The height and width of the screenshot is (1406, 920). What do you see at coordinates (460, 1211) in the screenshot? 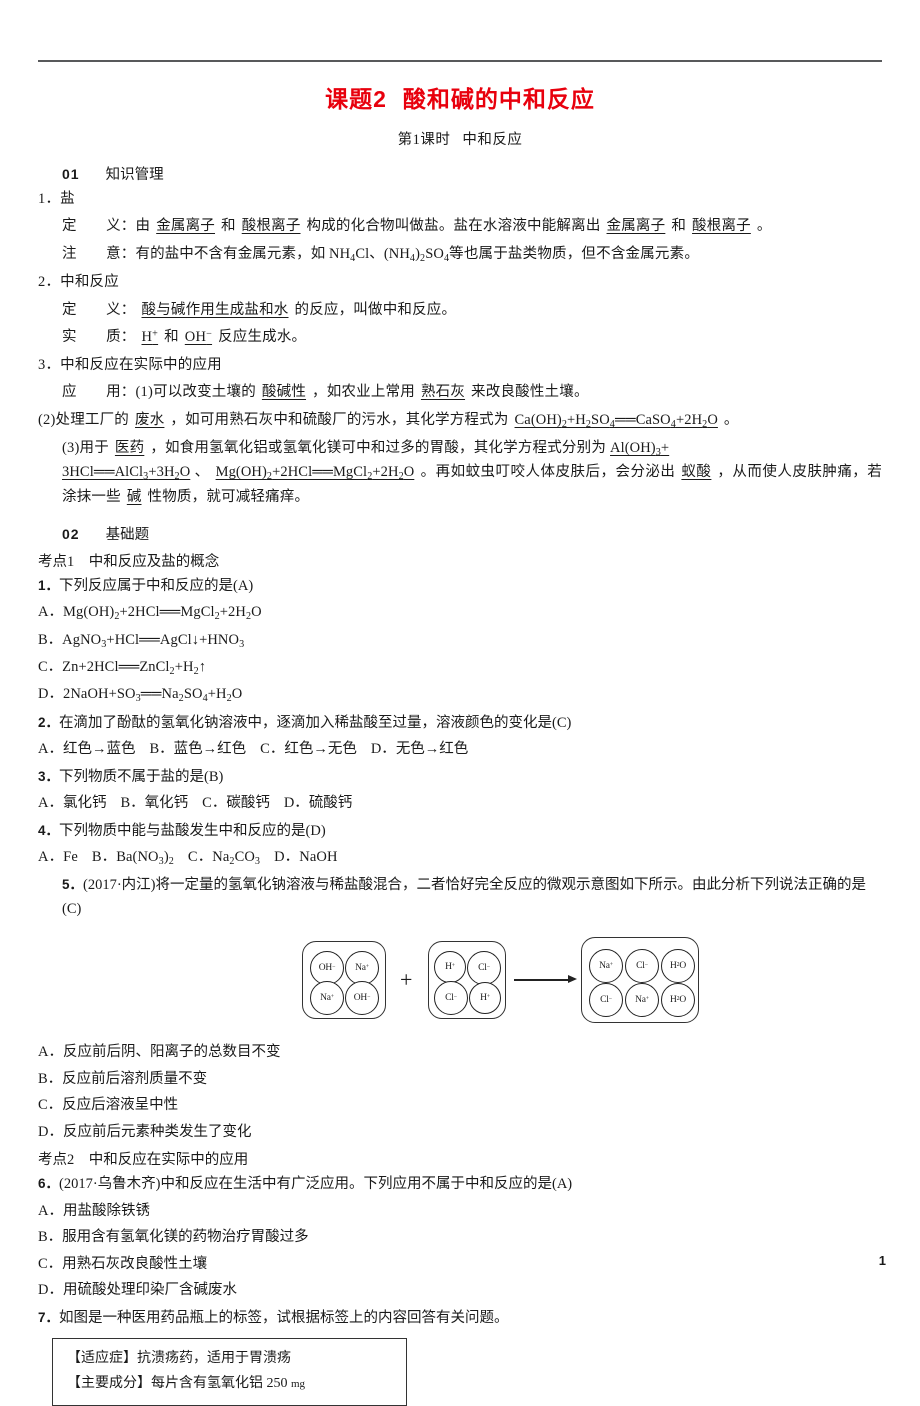
I see `question-6-option-a: A．用盐酸除铁锈` at bounding box center [460, 1211].